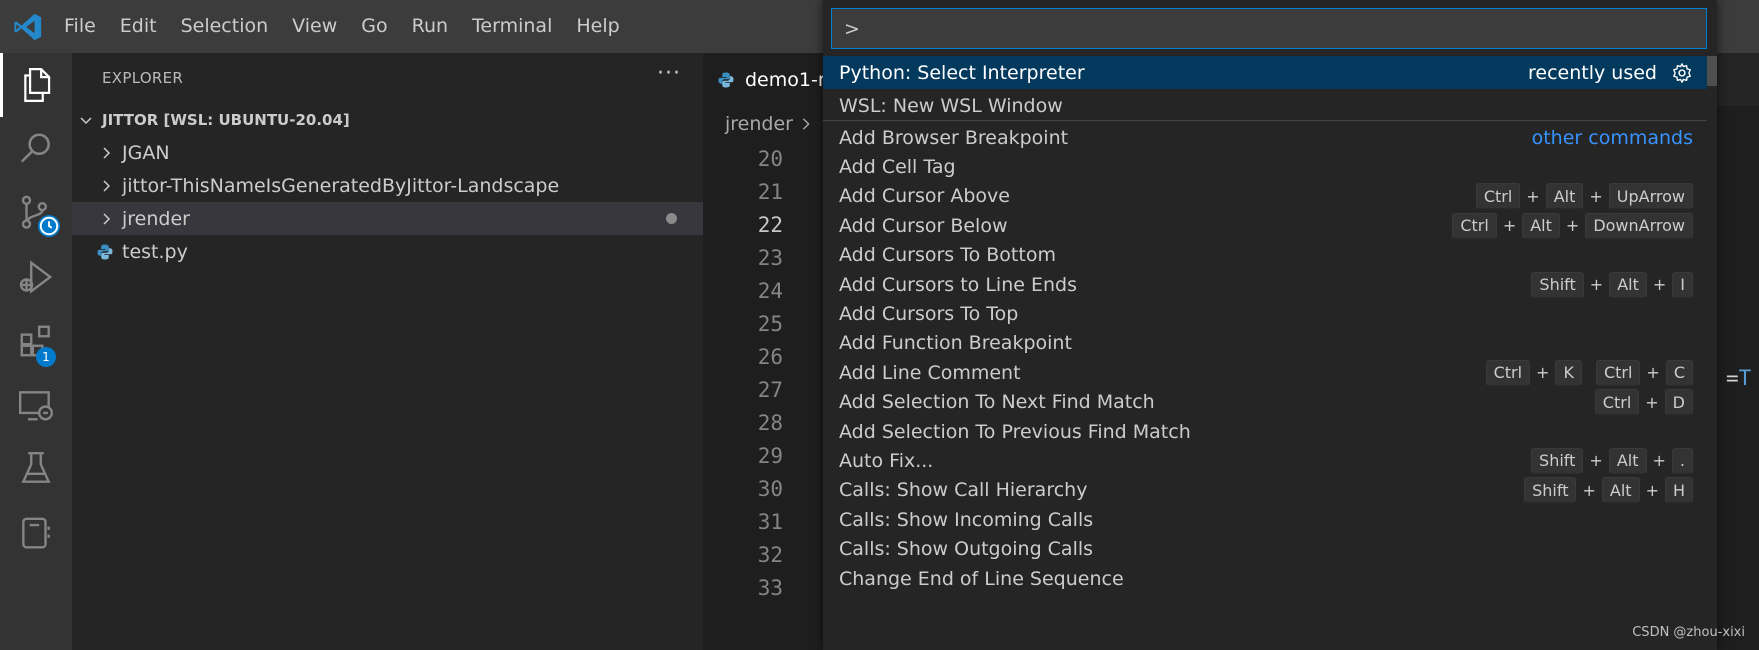  What do you see at coordinates (897, 166) in the screenshot?
I see `command-label: Add Cell Tag` at bounding box center [897, 166].